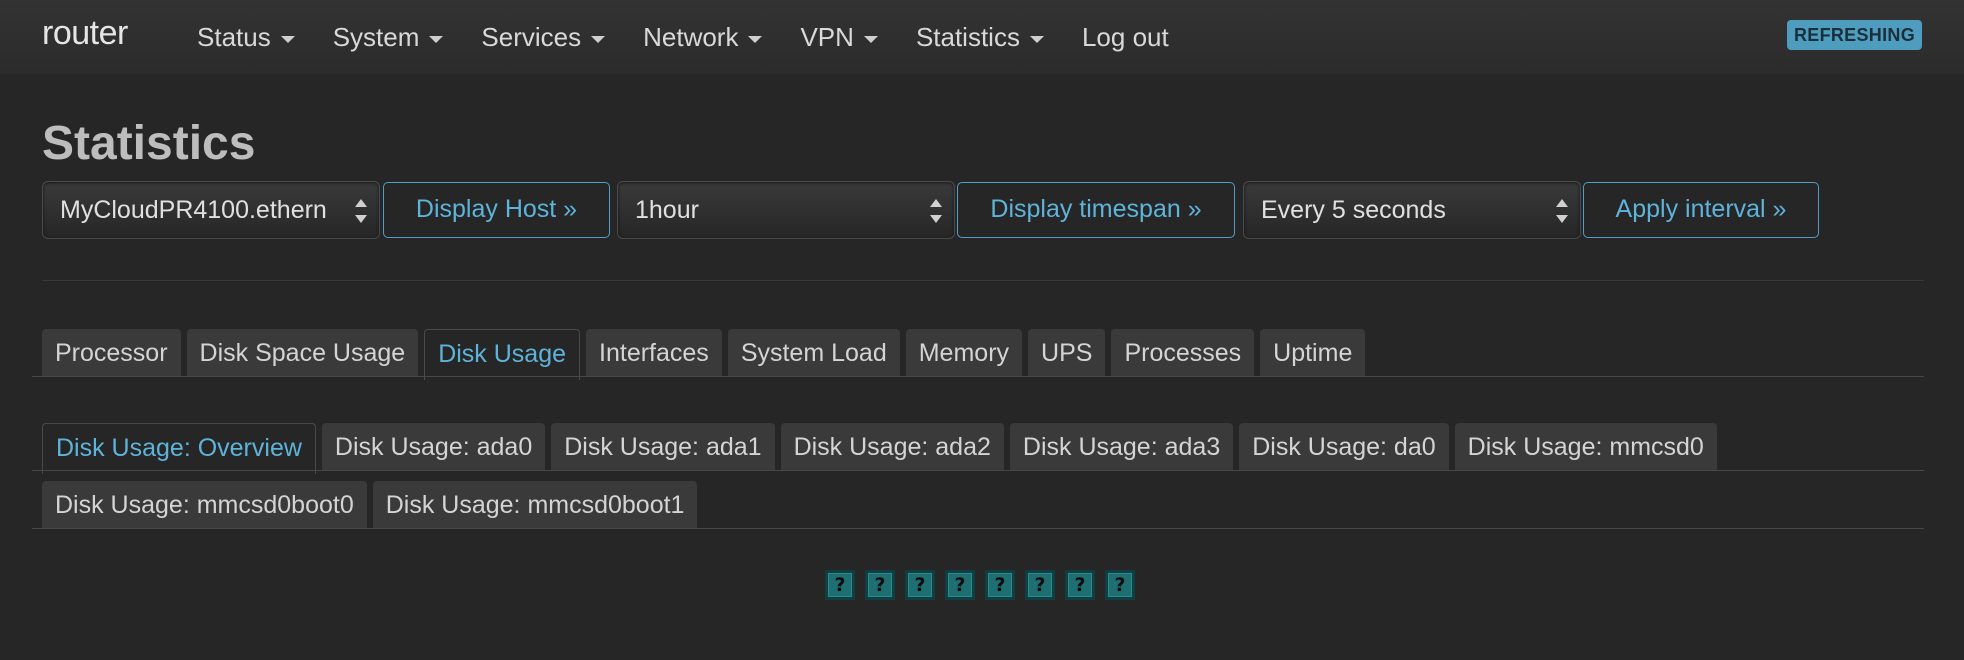 Image resolution: width=1964 pixels, height=660 pixels. Describe the element at coordinates (964, 353) in the screenshot. I see `tab-memory: Memory` at that location.